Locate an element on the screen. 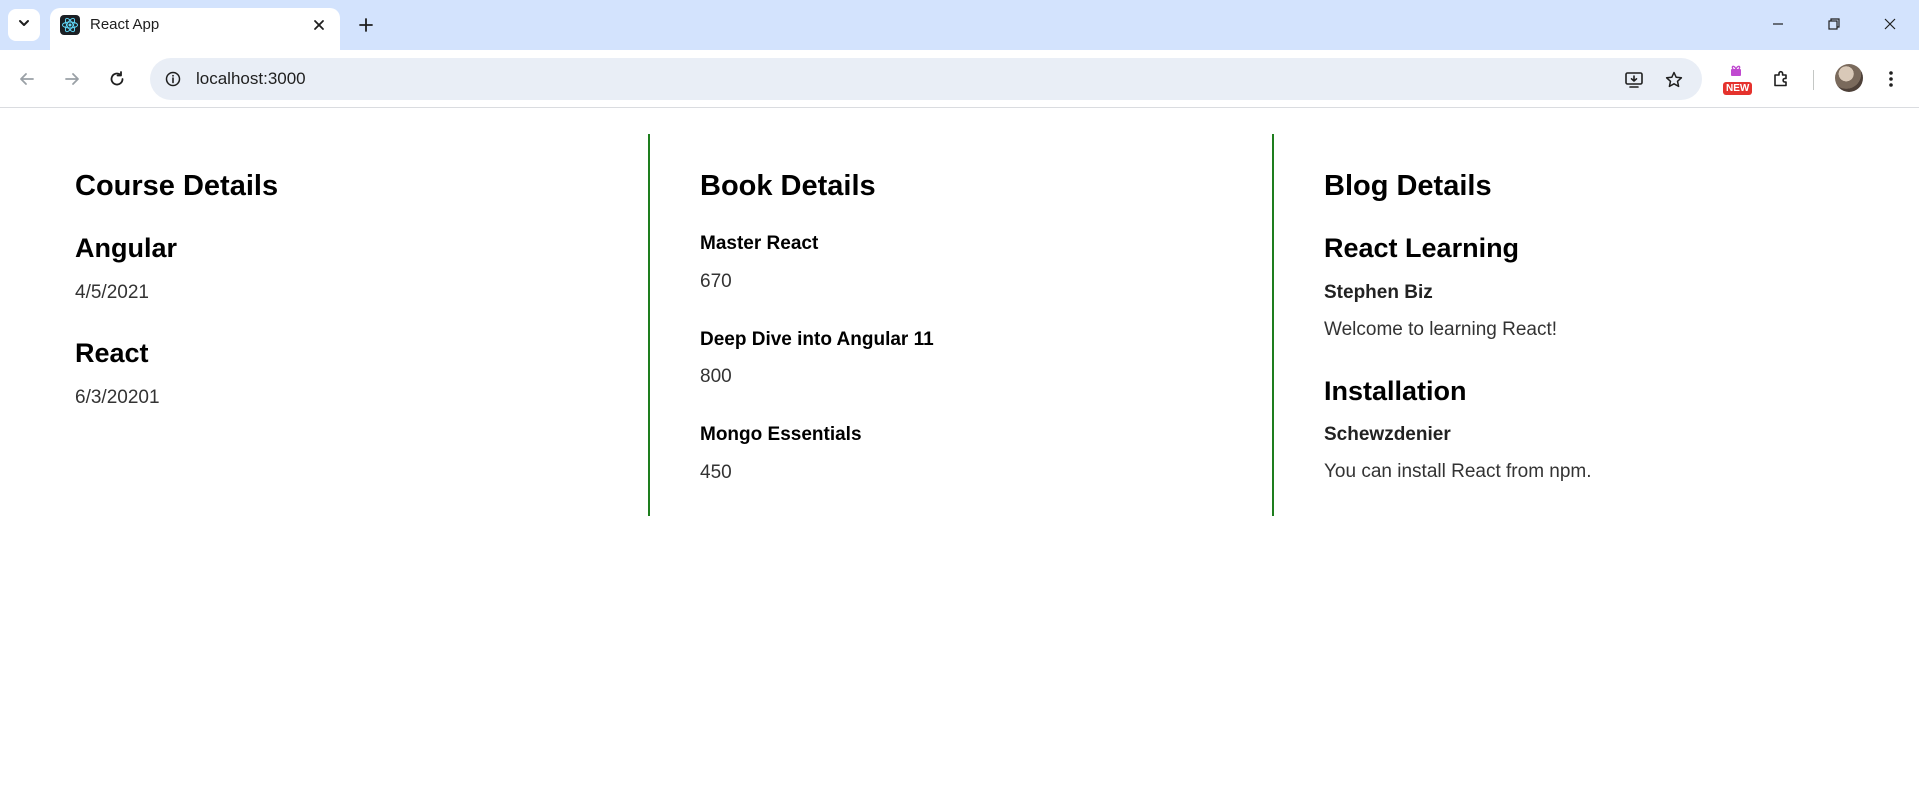  book-price: 670 is located at coordinates (716, 281).